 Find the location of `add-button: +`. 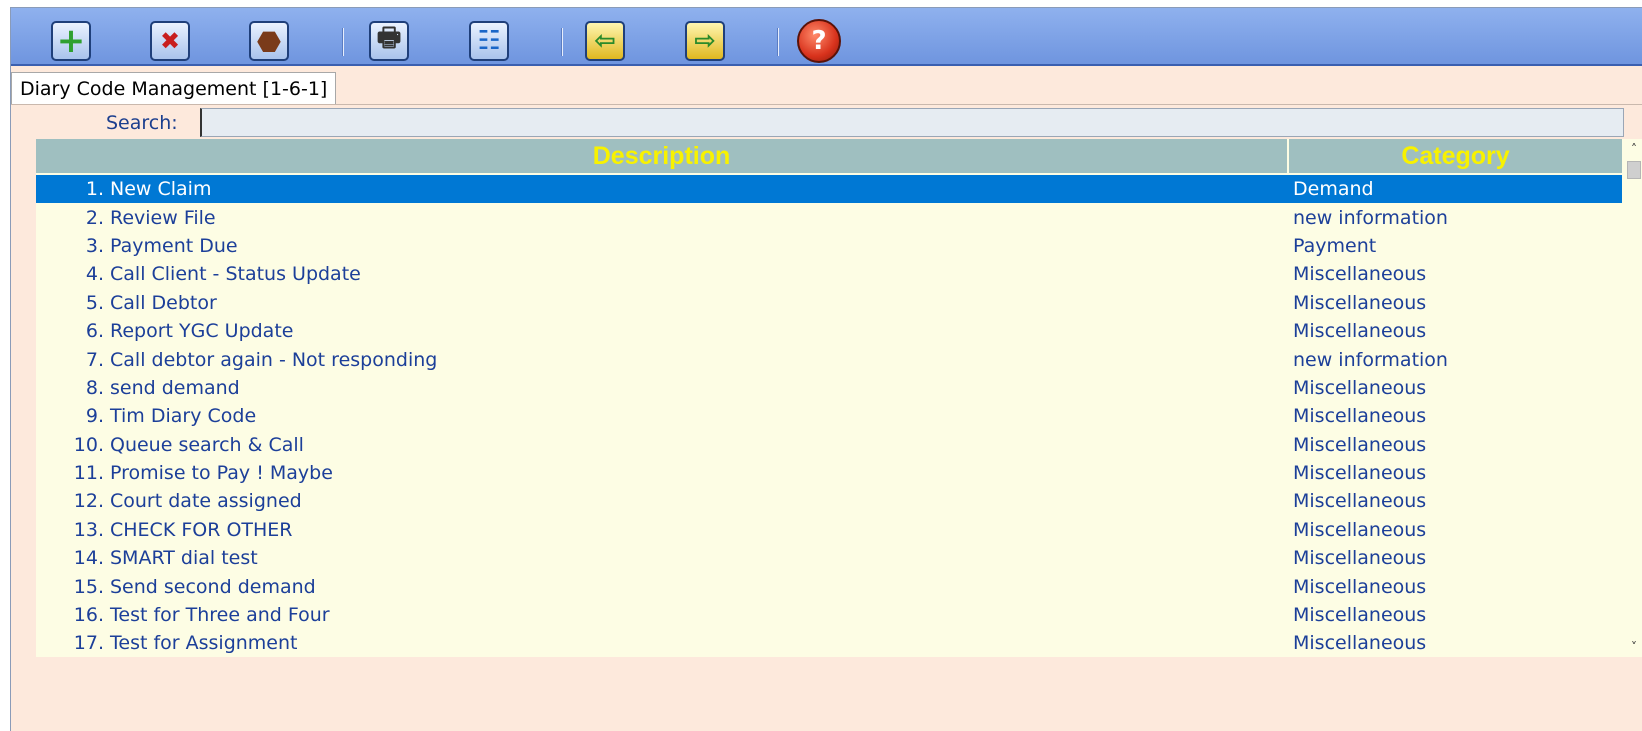

add-button: + is located at coordinates (71, 41).